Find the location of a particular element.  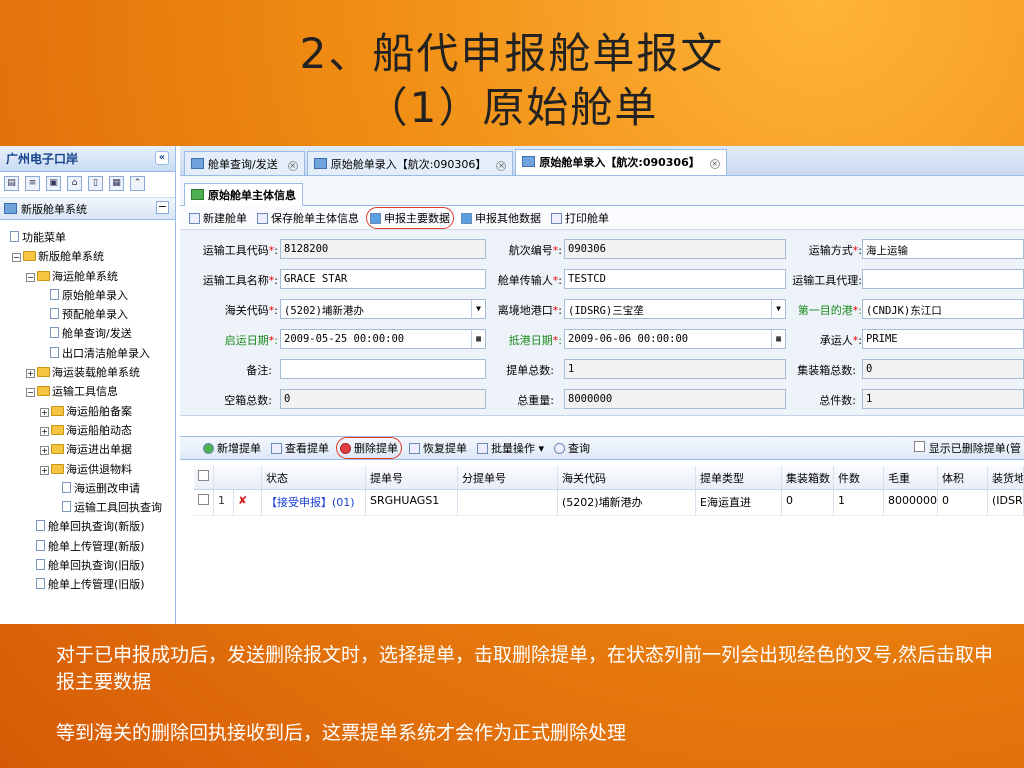

new-doc-icon is located at coordinates (194, 218).